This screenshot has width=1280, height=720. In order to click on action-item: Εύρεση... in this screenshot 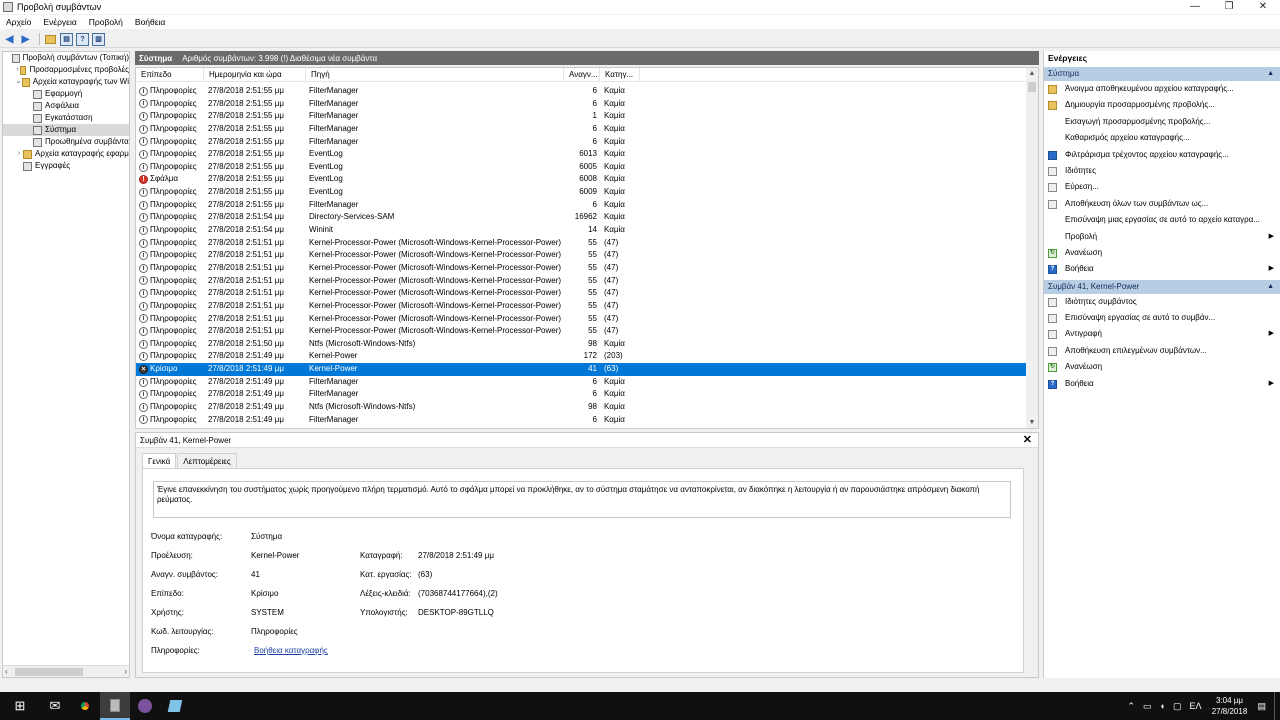, I will do `click(1162, 187)`.